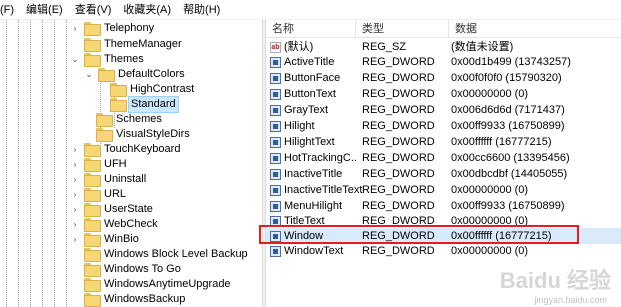 The image size is (621, 307). I want to click on watermark-url: jingyan.baidu.com, so click(570, 300).